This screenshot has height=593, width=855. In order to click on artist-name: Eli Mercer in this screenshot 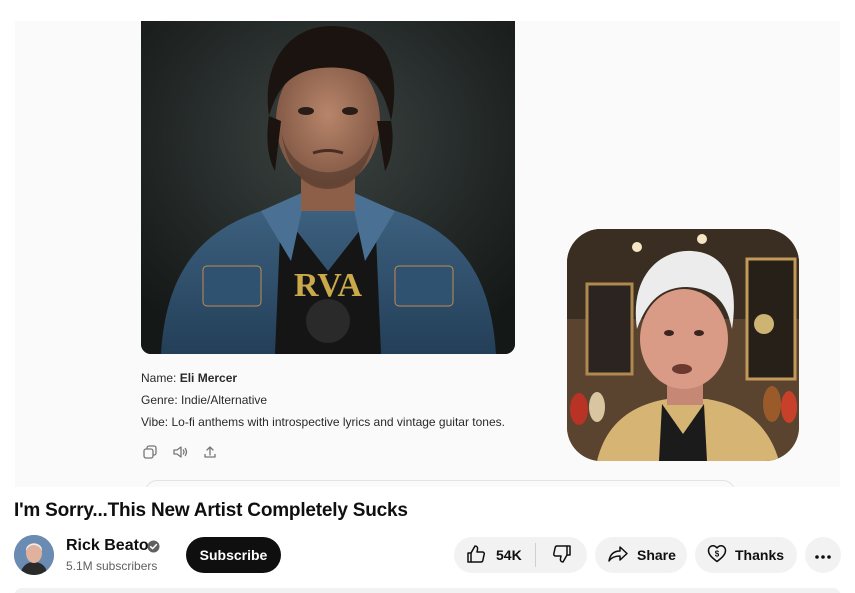, I will do `click(208, 378)`.